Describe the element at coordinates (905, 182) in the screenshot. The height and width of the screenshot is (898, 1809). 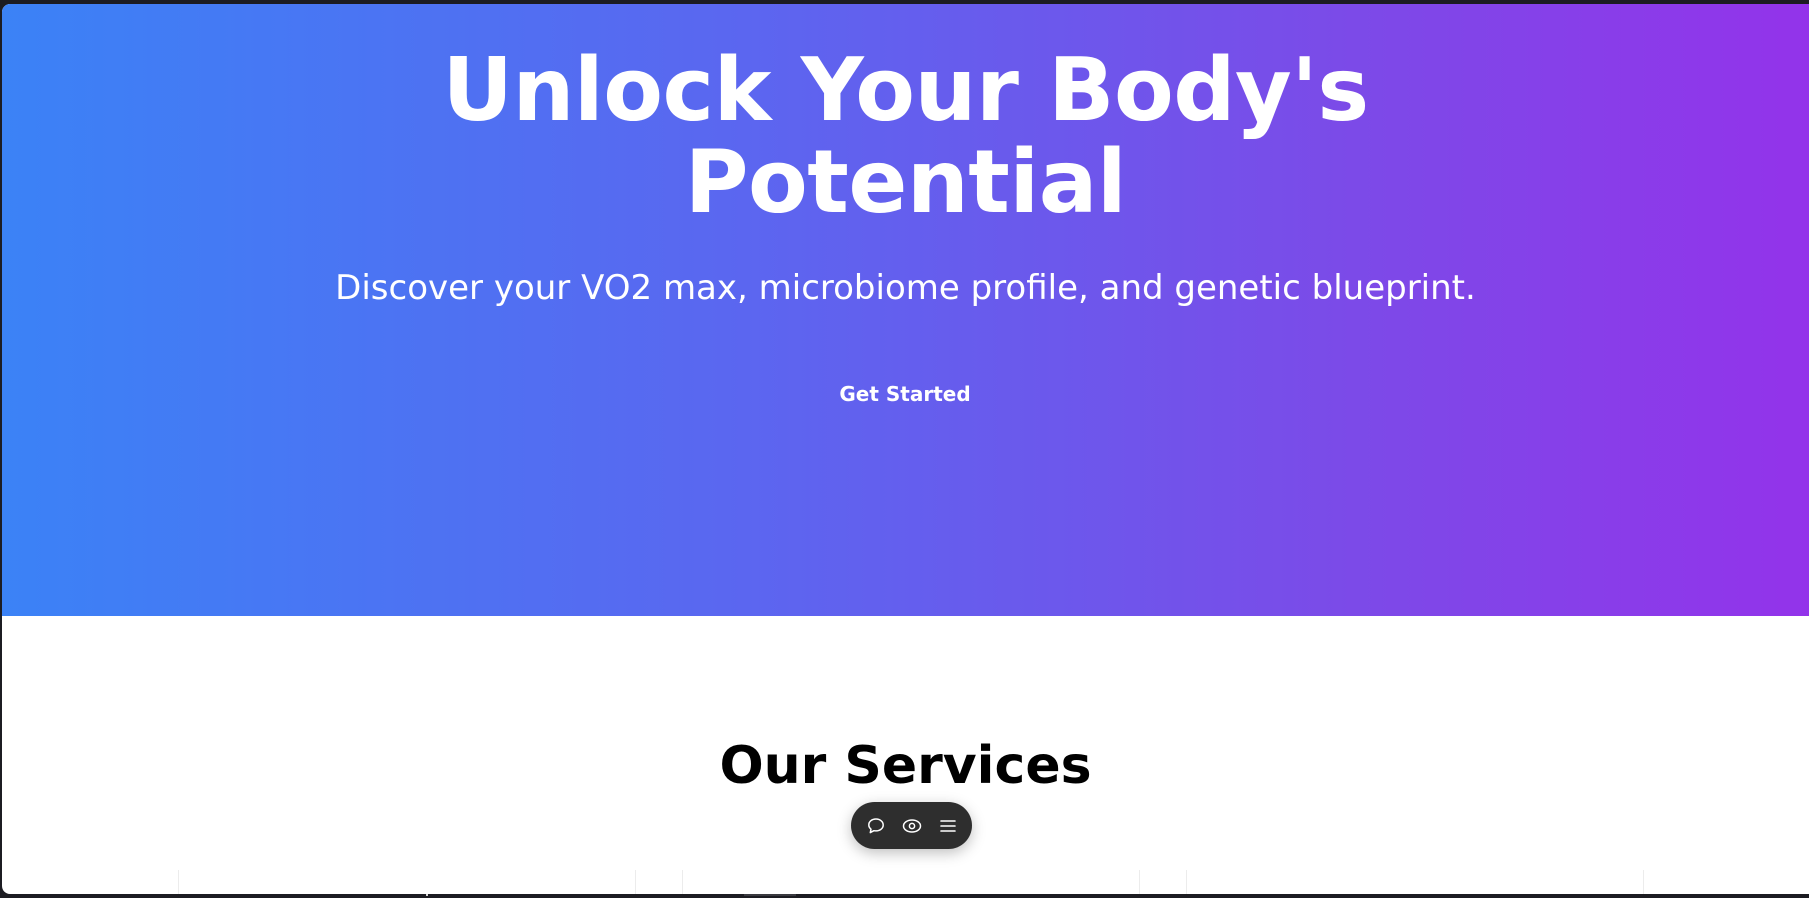
I see `hero-title-line-2: Potential` at that location.